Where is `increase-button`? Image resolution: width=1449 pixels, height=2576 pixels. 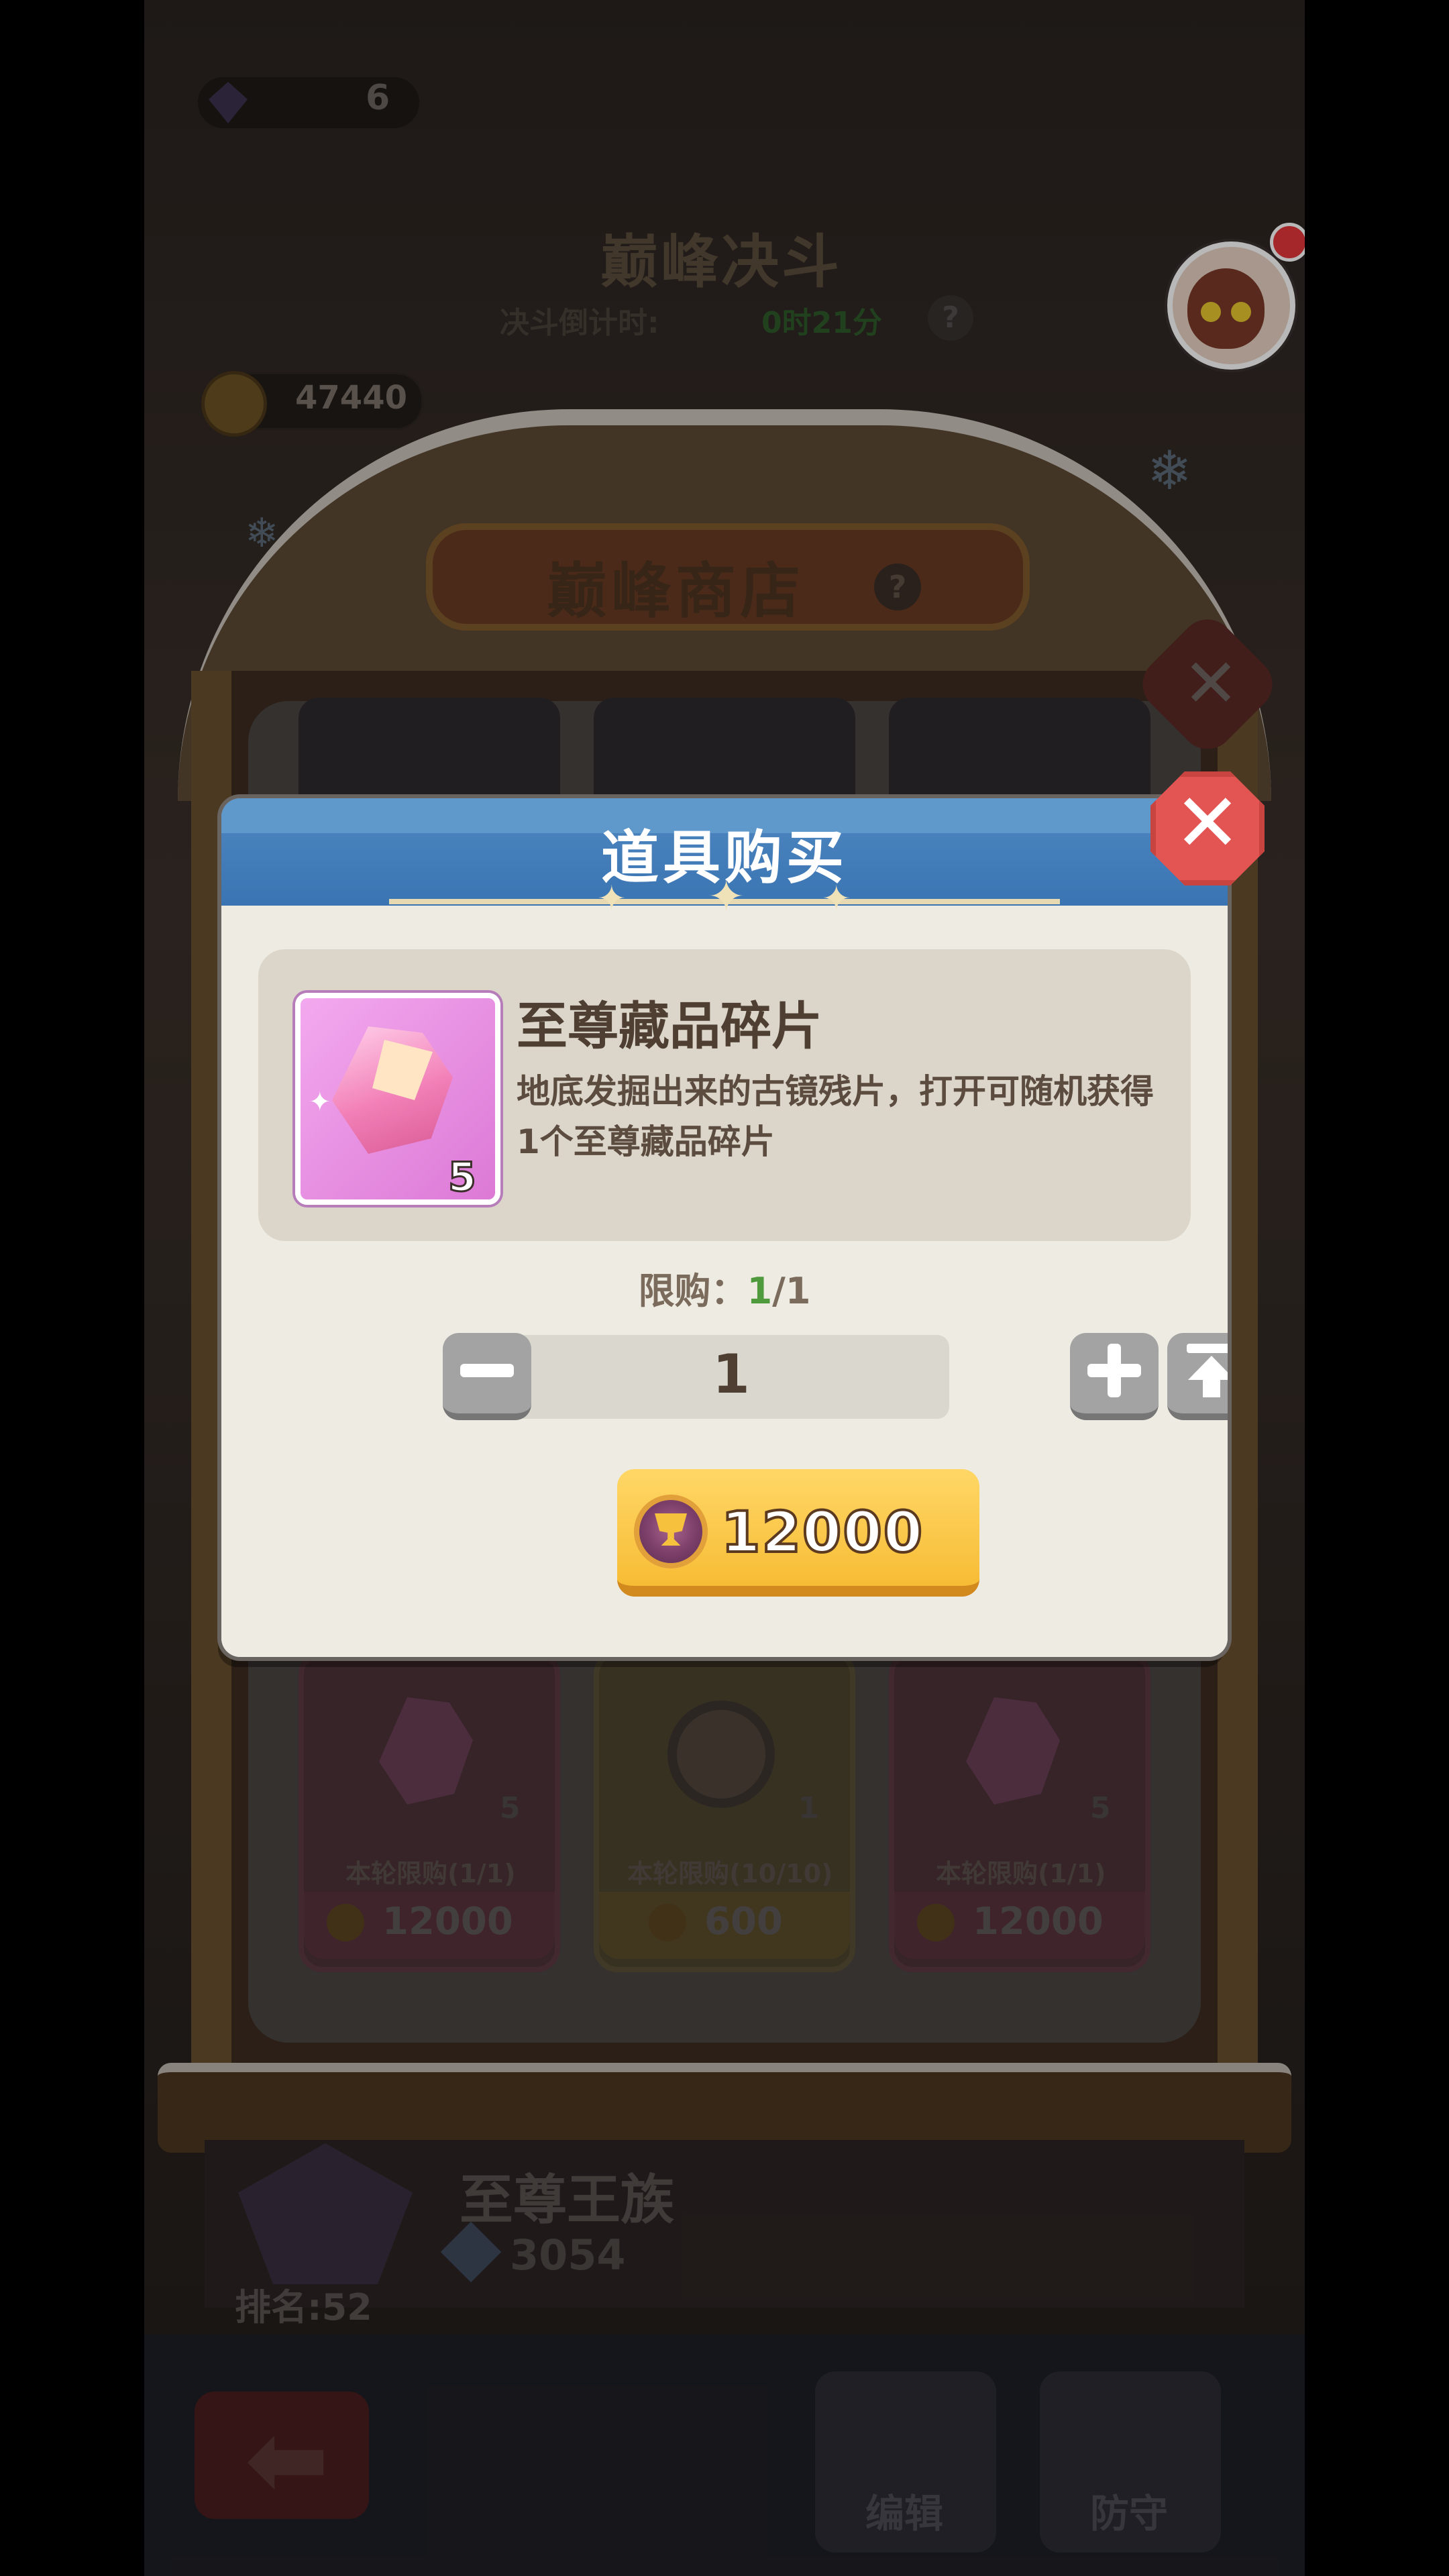
increase-button is located at coordinates (1114, 1376).